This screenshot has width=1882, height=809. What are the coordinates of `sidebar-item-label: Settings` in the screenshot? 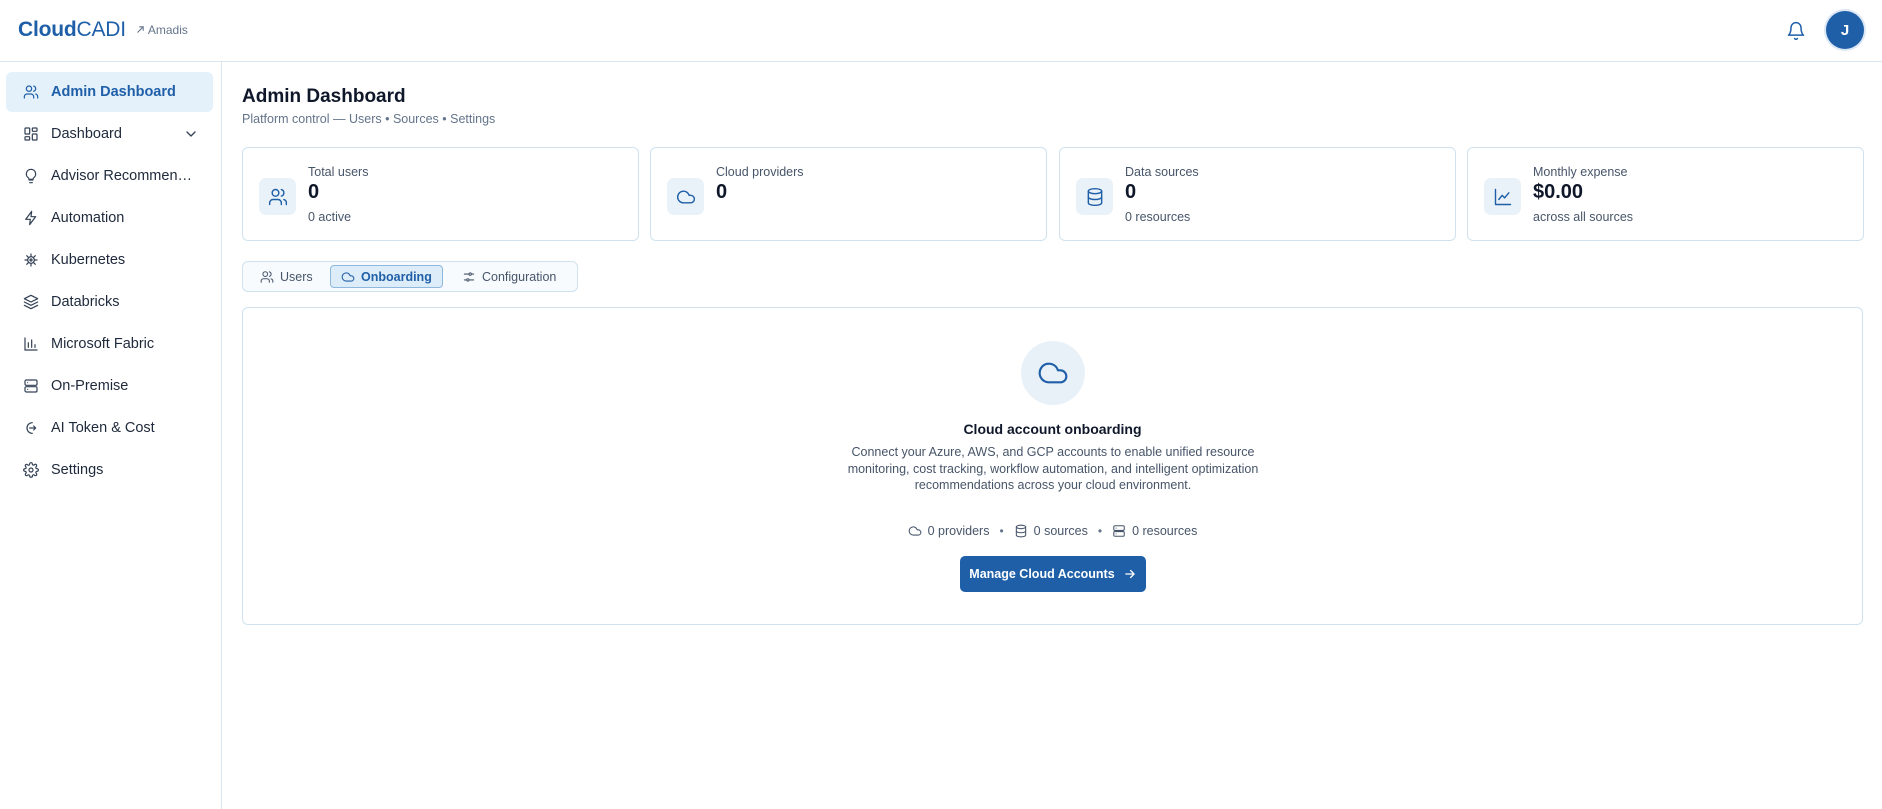 It's located at (77, 470).